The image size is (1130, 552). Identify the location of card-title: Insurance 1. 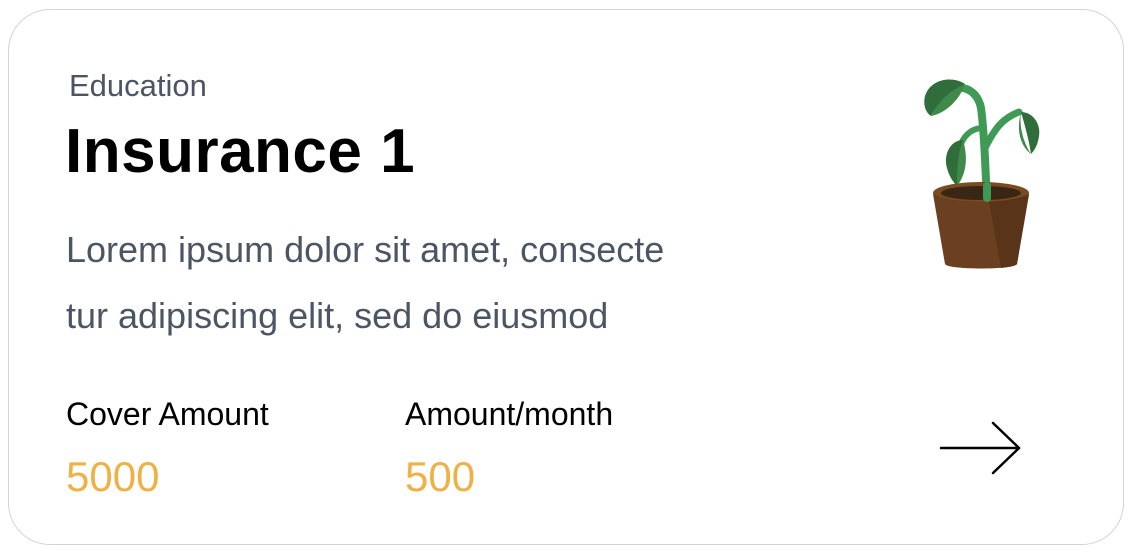
(240, 151).